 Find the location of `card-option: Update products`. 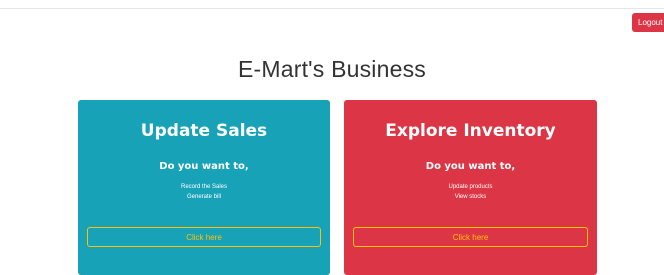

card-option: Update products is located at coordinates (470, 187).